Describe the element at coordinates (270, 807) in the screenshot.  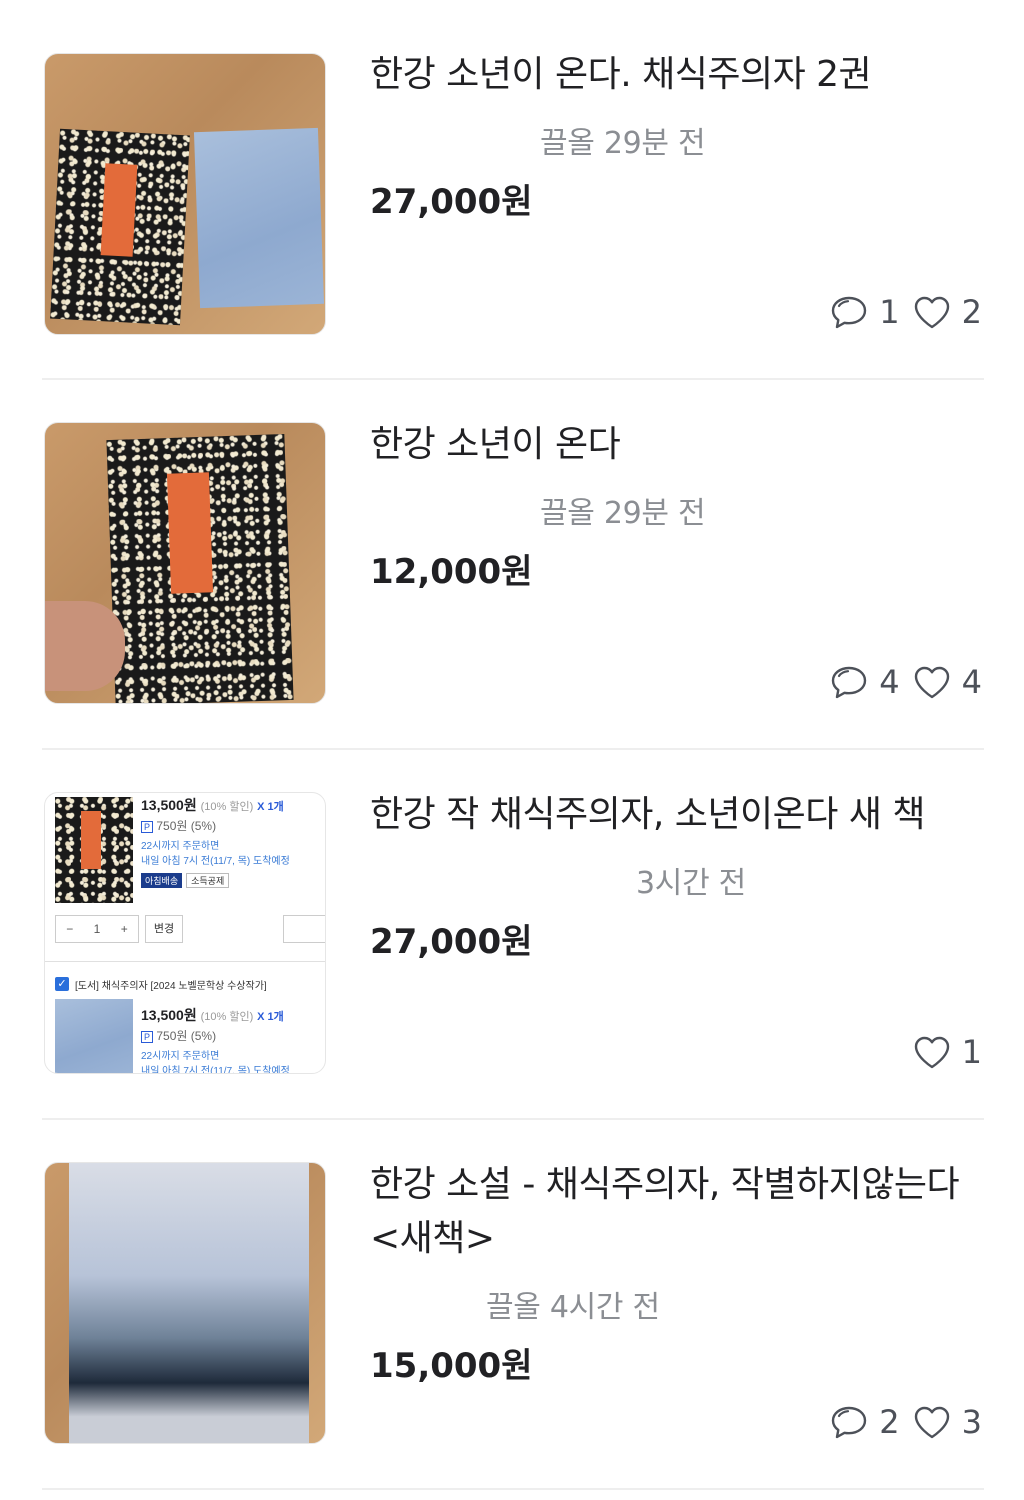
I see `item1-qty: X 1개` at that location.